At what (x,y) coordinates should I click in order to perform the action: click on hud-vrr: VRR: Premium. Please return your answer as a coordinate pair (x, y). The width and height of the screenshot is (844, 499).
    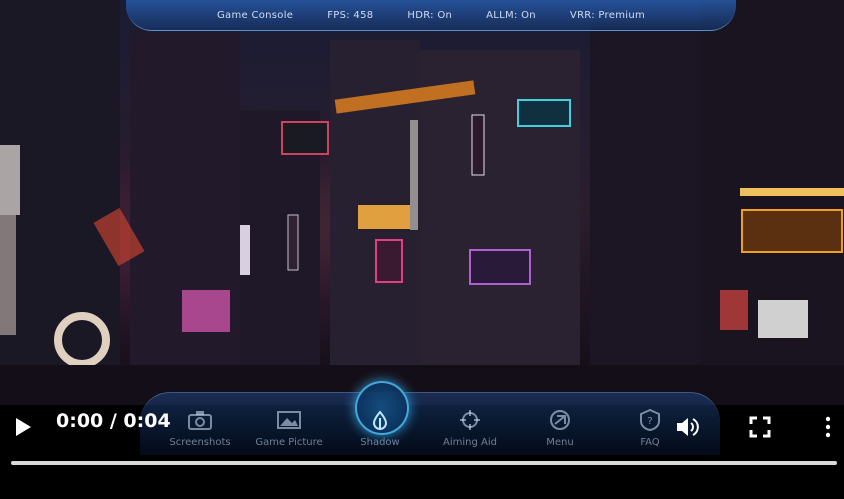
    Looking at the image, I should click on (607, 15).